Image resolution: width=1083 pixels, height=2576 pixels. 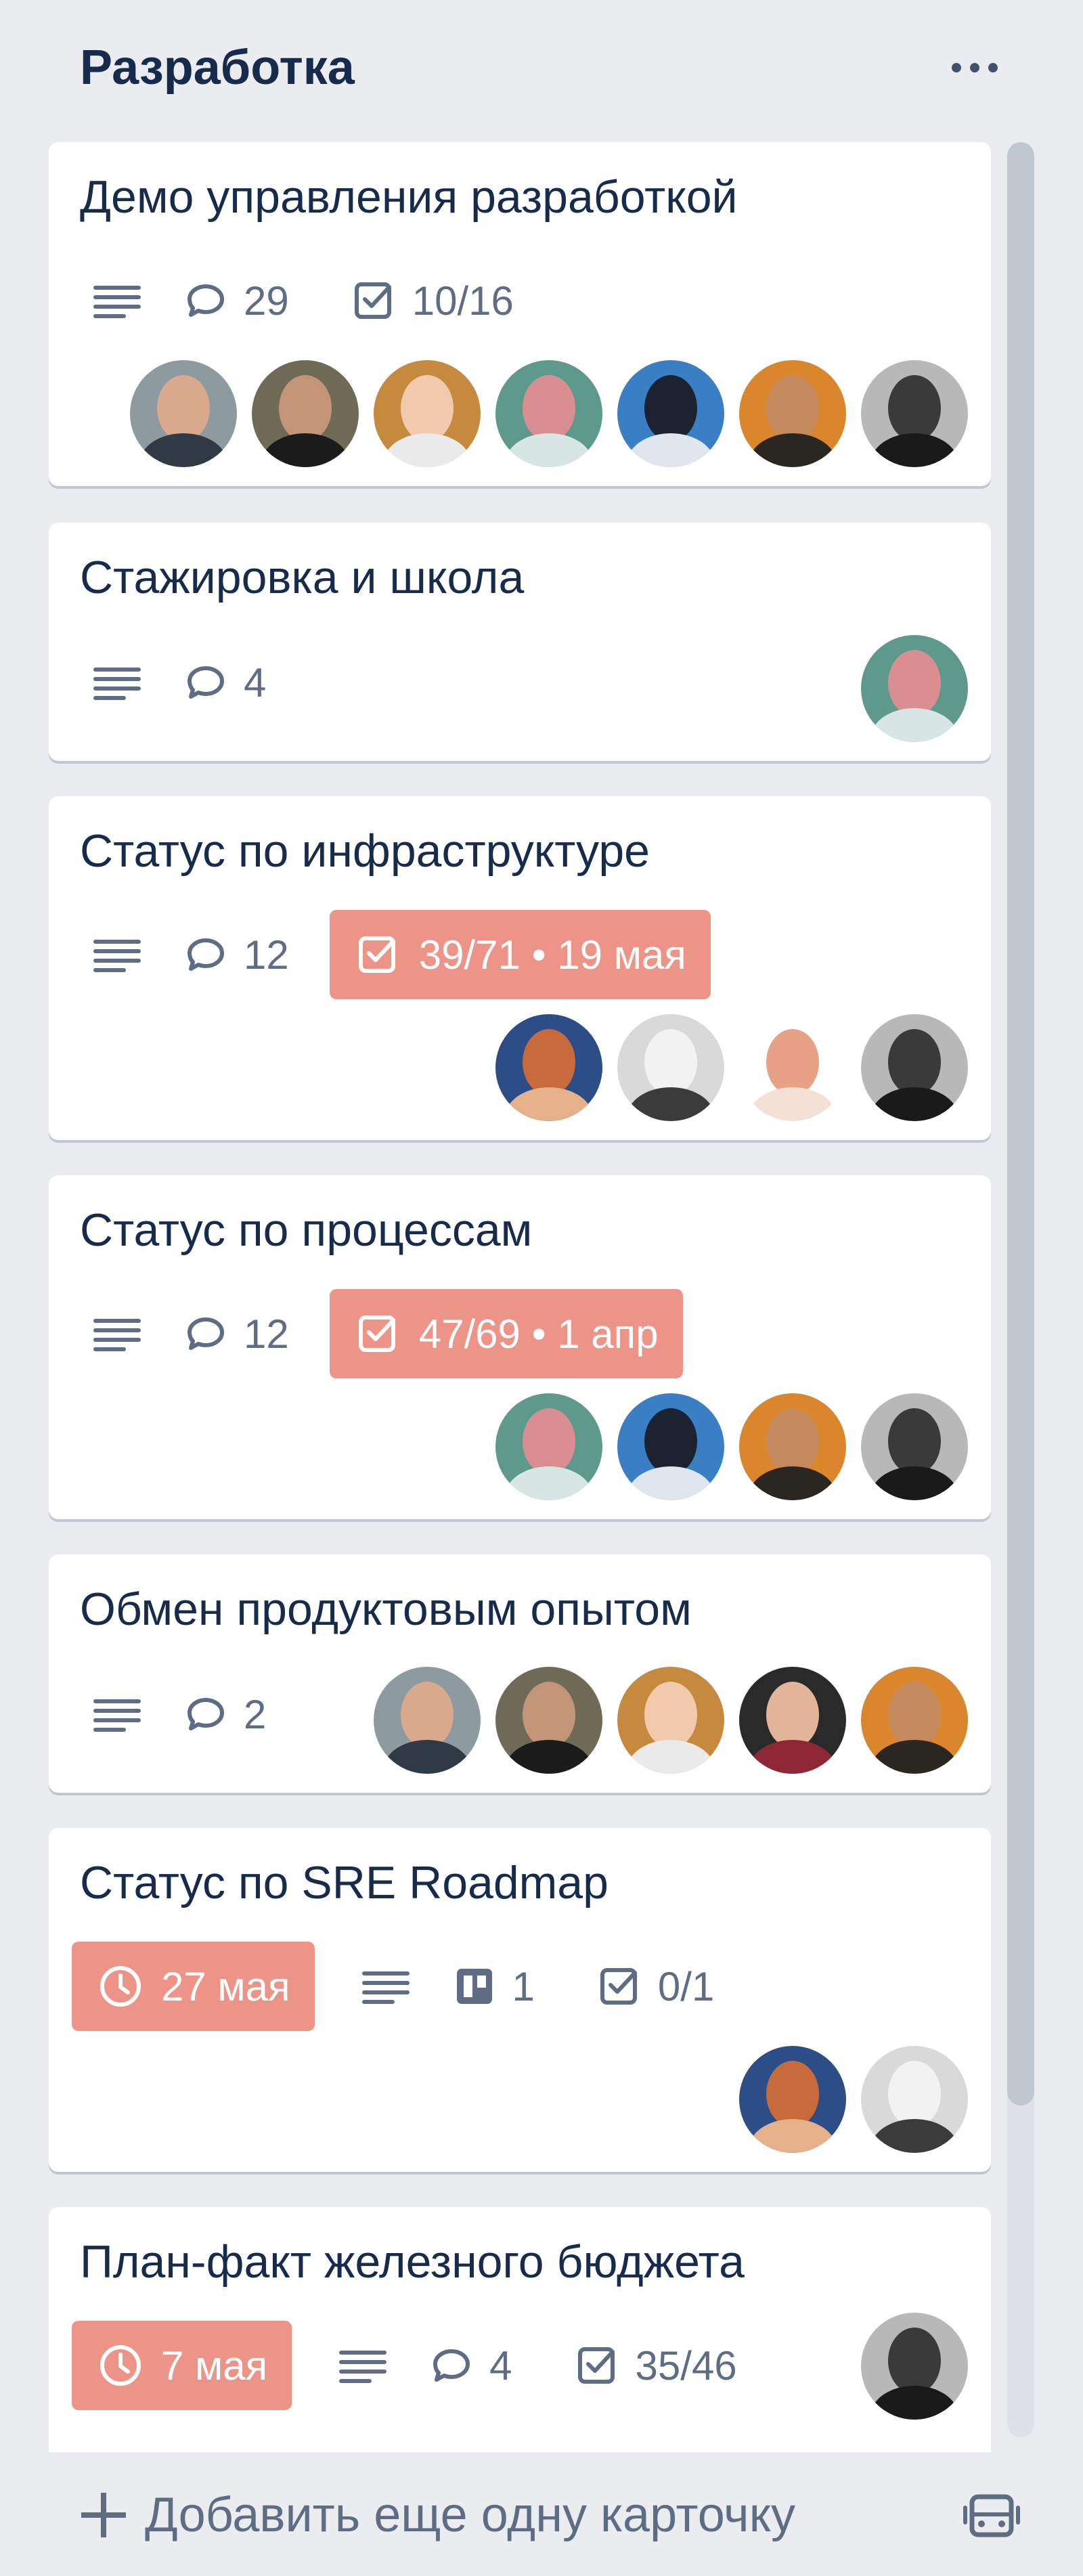 What do you see at coordinates (470, 2515) in the screenshot?
I see `add-card-label: Добавить еще одну карточку` at bounding box center [470, 2515].